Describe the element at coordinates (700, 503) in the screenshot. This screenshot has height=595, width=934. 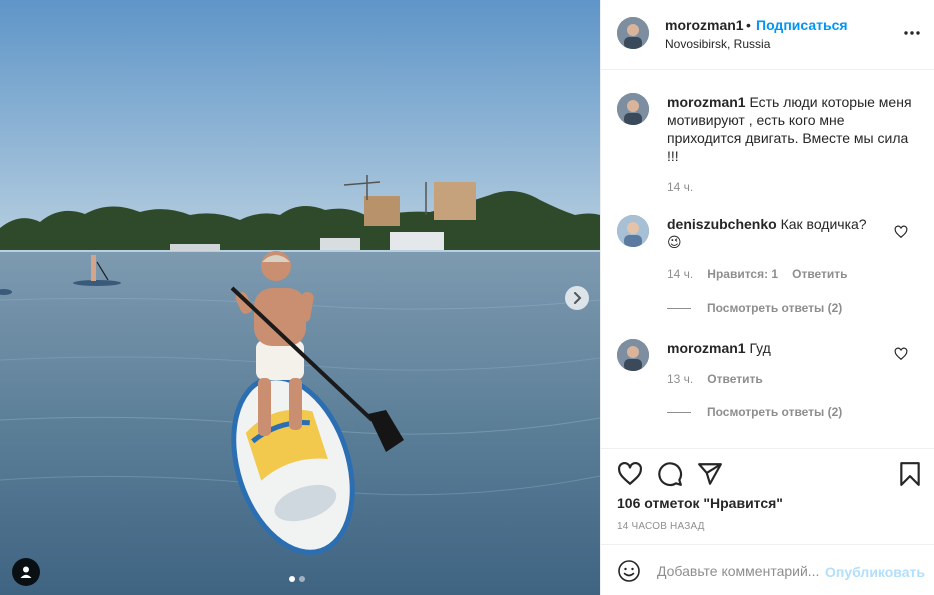
I see `likes-count: 106 отметок "Нравится"` at that location.